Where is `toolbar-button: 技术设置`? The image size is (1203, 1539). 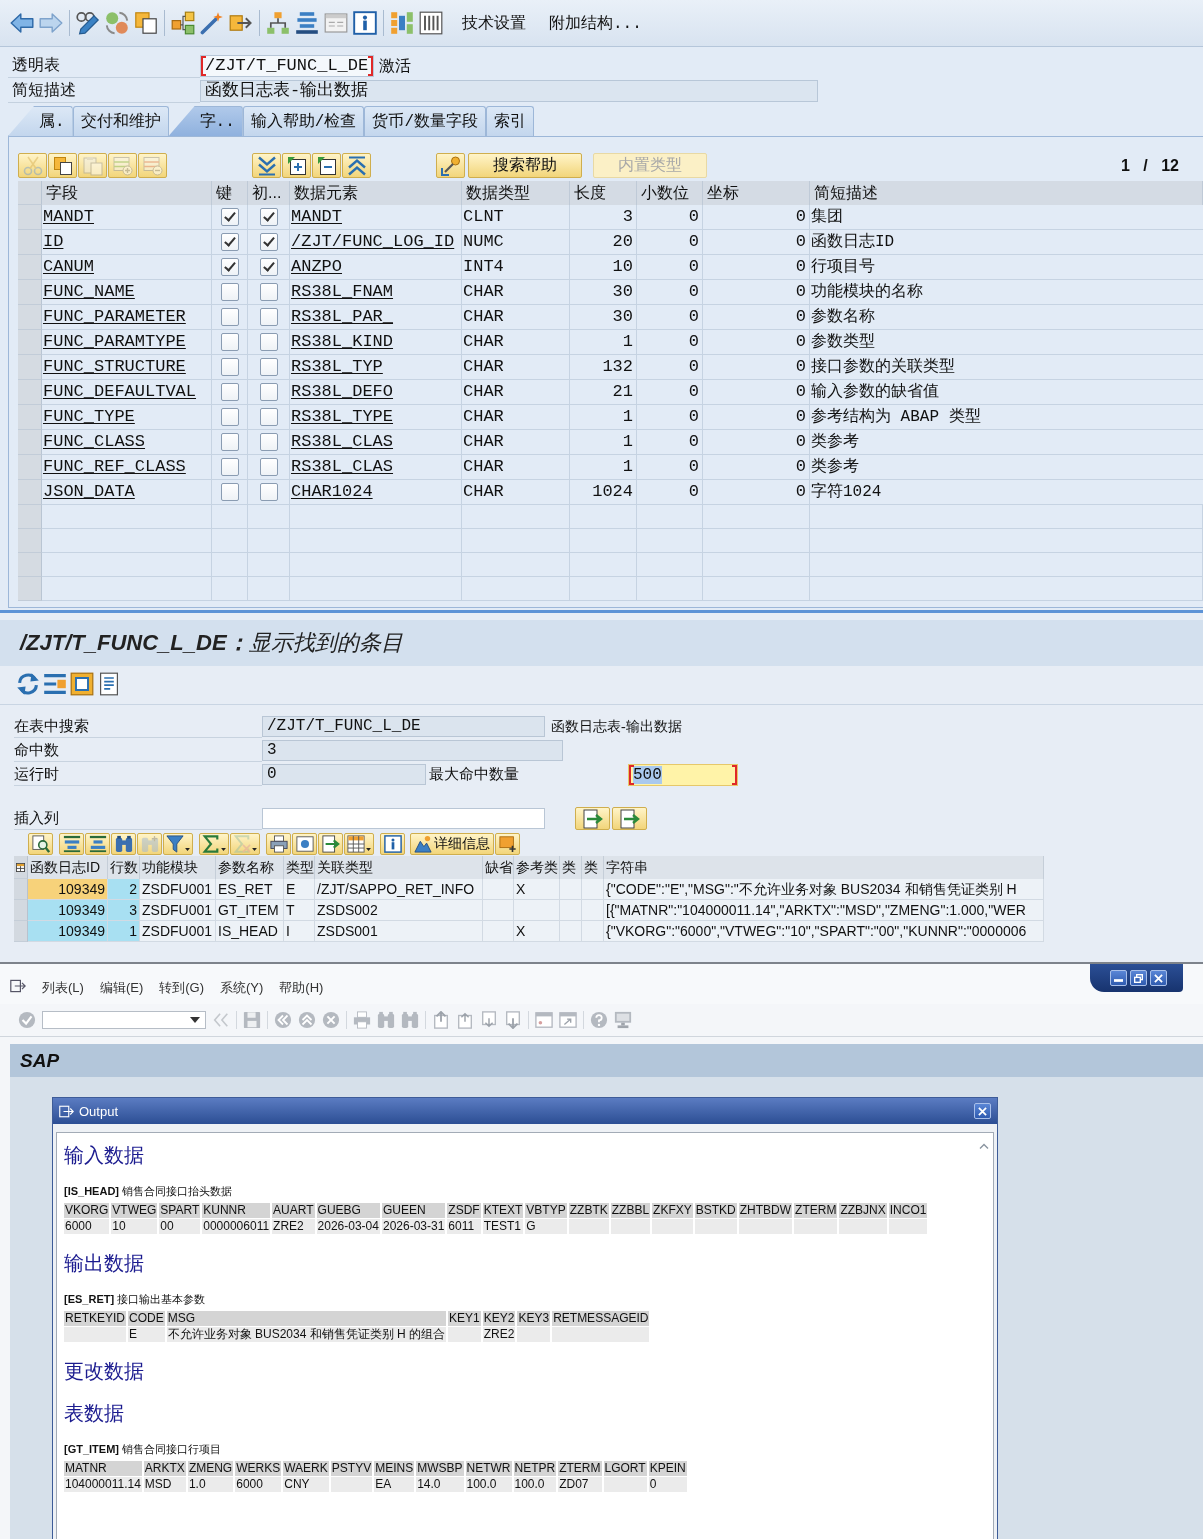 toolbar-button: 技术设置 is located at coordinates (494, 23).